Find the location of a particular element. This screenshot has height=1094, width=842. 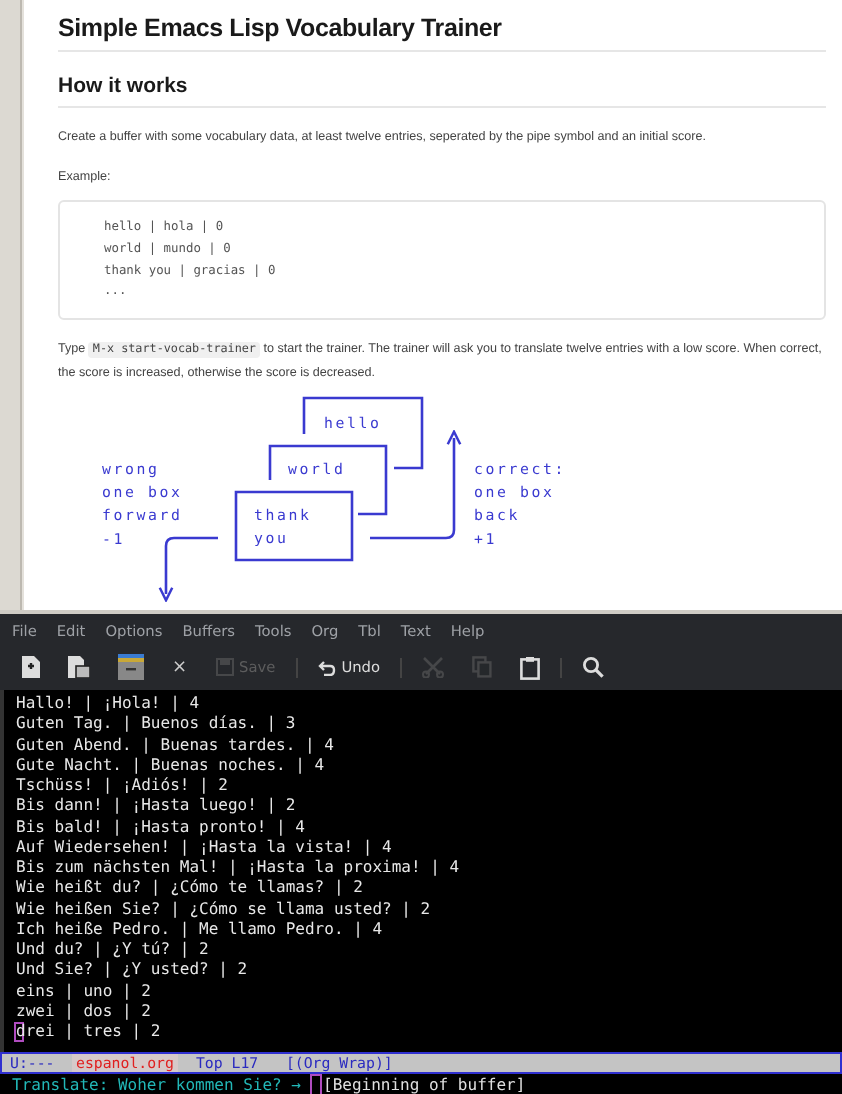

file-icon is located at coordinates (79, 667).